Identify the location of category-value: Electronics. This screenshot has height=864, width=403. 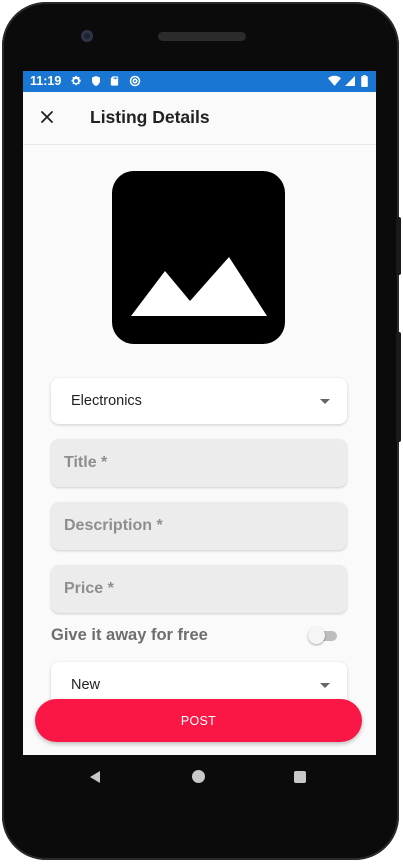
(106, 401).